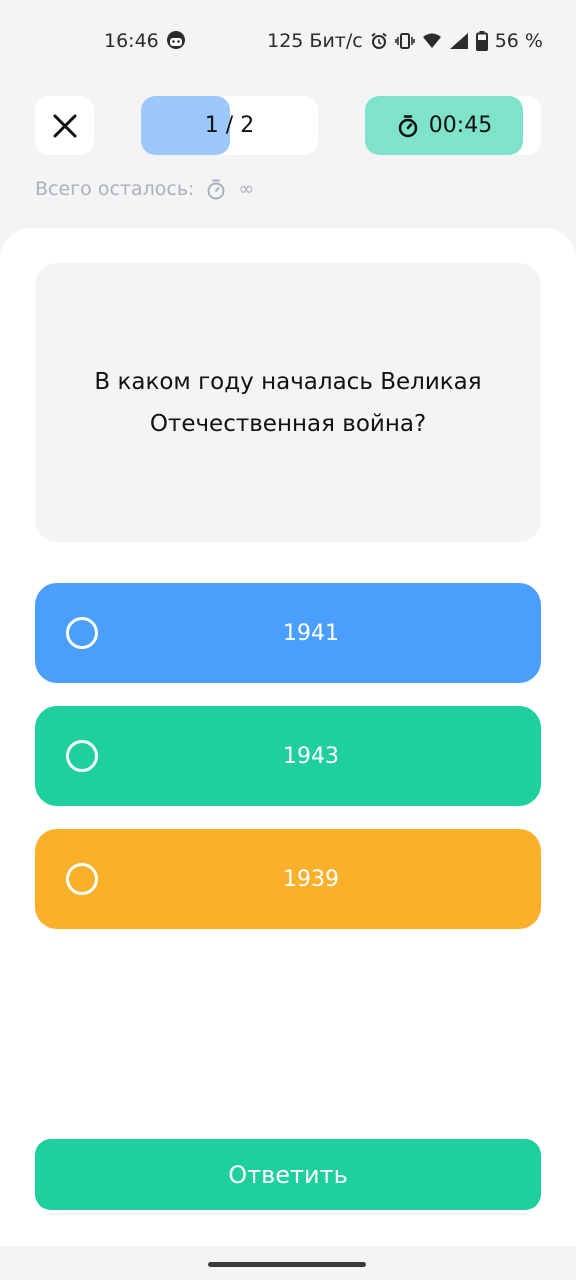 The image size is (576, 1280). I want to click on answer-option: 1943, so click(288, 756).